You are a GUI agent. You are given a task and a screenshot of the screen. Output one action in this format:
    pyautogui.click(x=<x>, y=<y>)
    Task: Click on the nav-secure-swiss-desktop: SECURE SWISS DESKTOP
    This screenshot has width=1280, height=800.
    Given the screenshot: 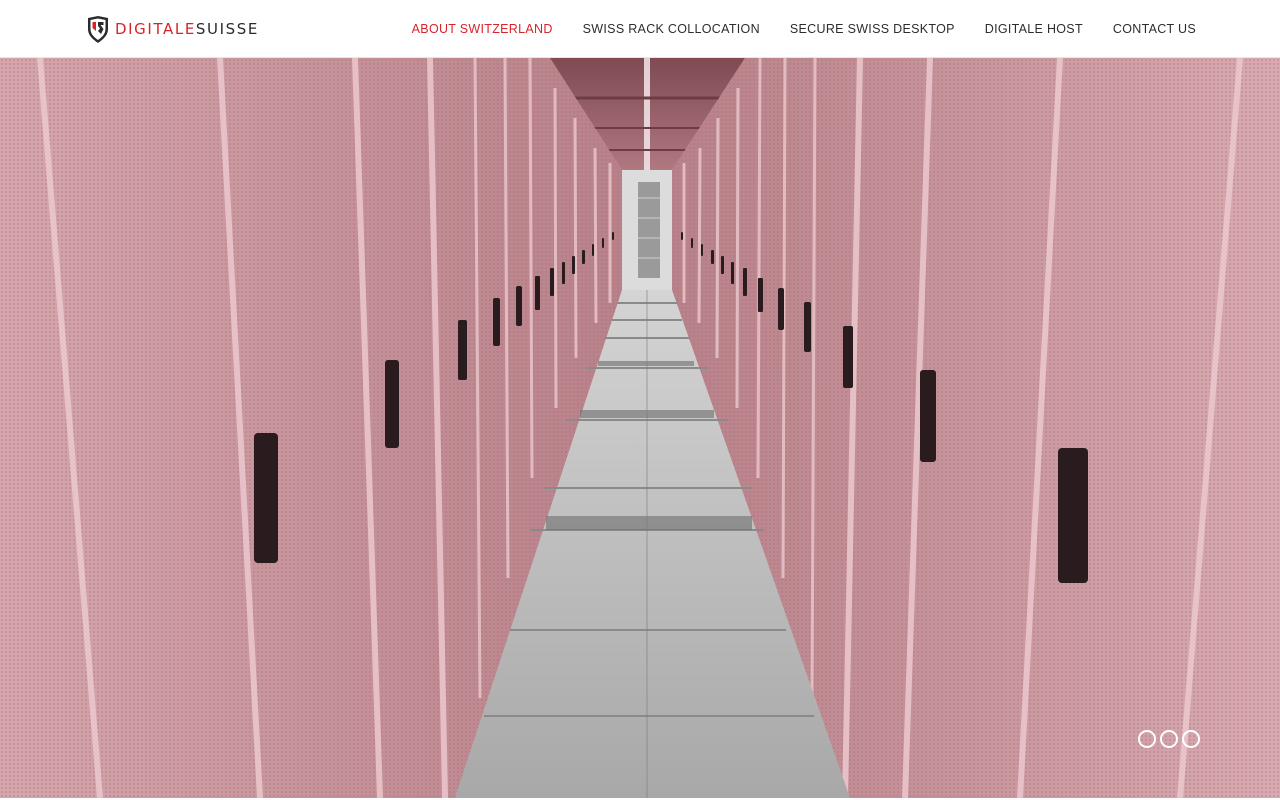 What is the action you would take?
    pyautogui.click(x=872, y=29)
    